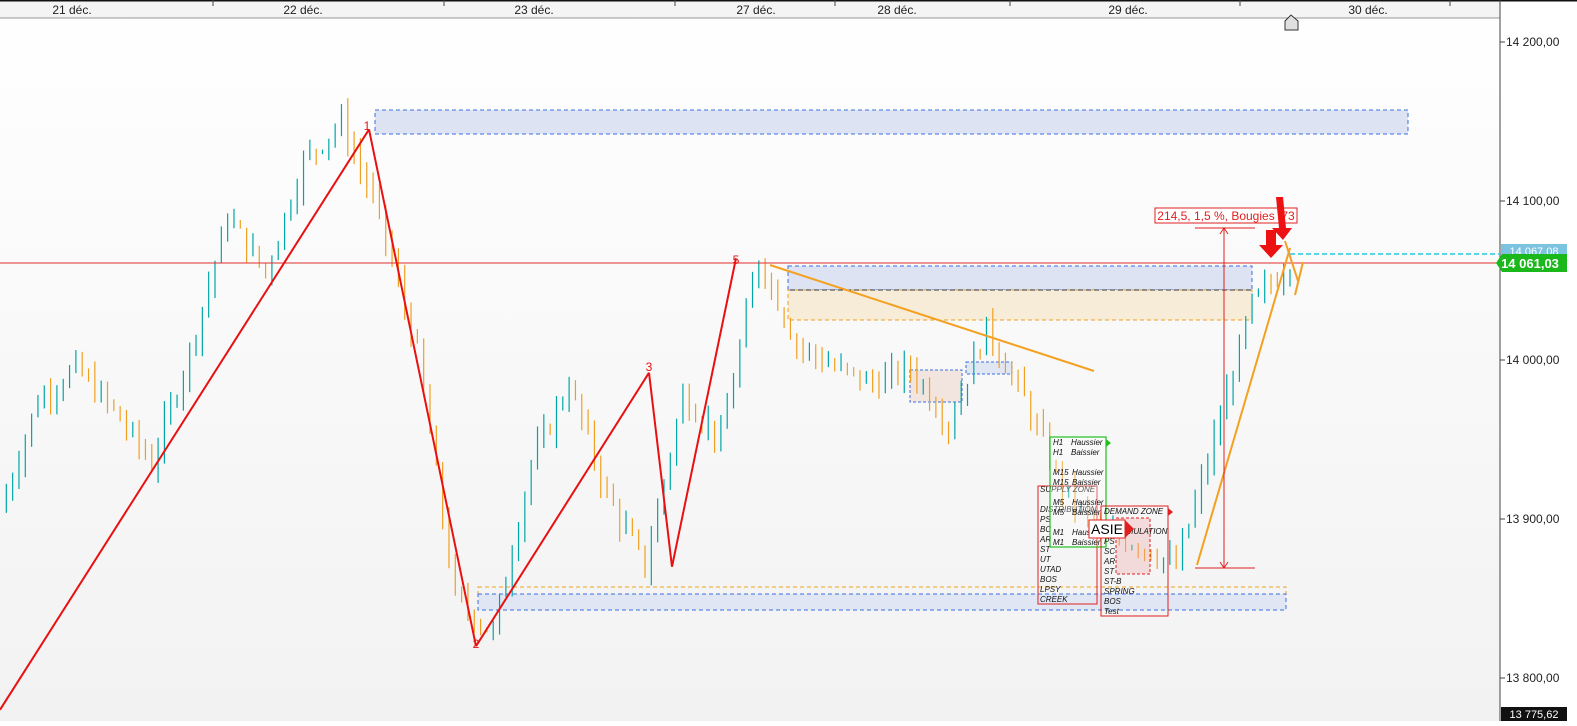  What do you see at coordinates (1367, 10) in the screenshot?
I see `x-tick-label: 30 déc.` at bounding box center [1367, 10].